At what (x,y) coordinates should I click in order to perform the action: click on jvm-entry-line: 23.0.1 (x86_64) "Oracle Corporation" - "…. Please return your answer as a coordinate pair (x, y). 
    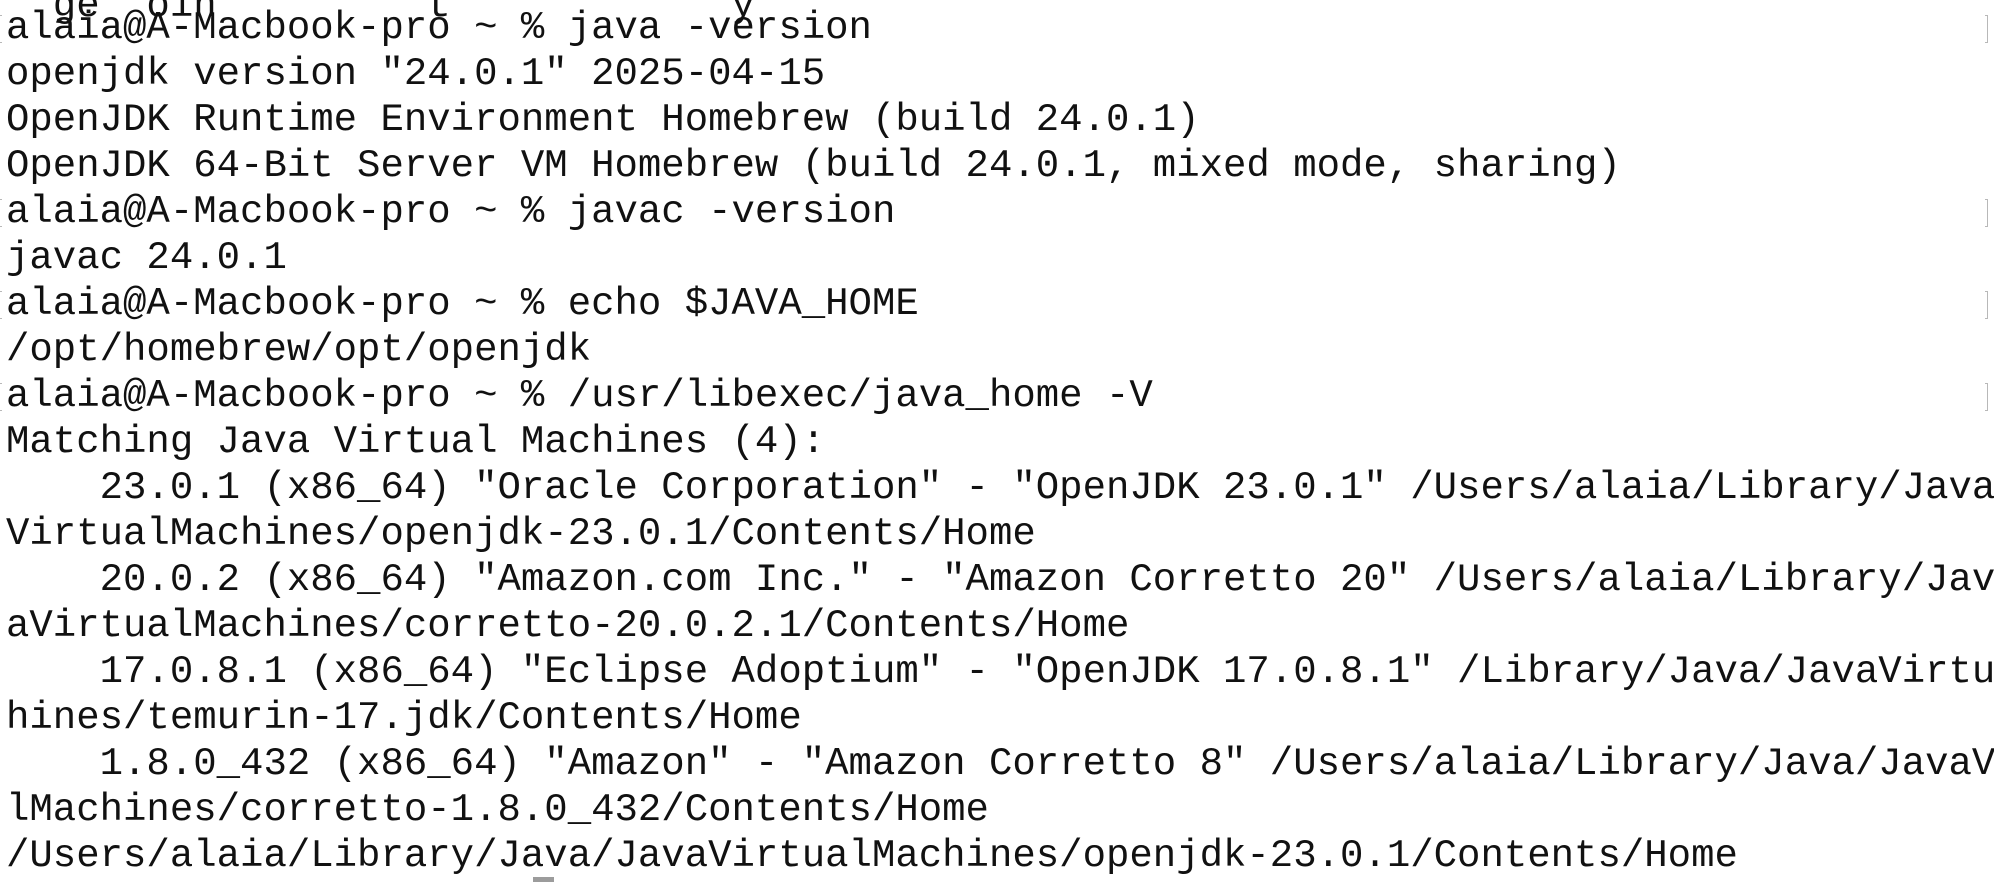
    Looking at the image, I should click on (1000, 488).